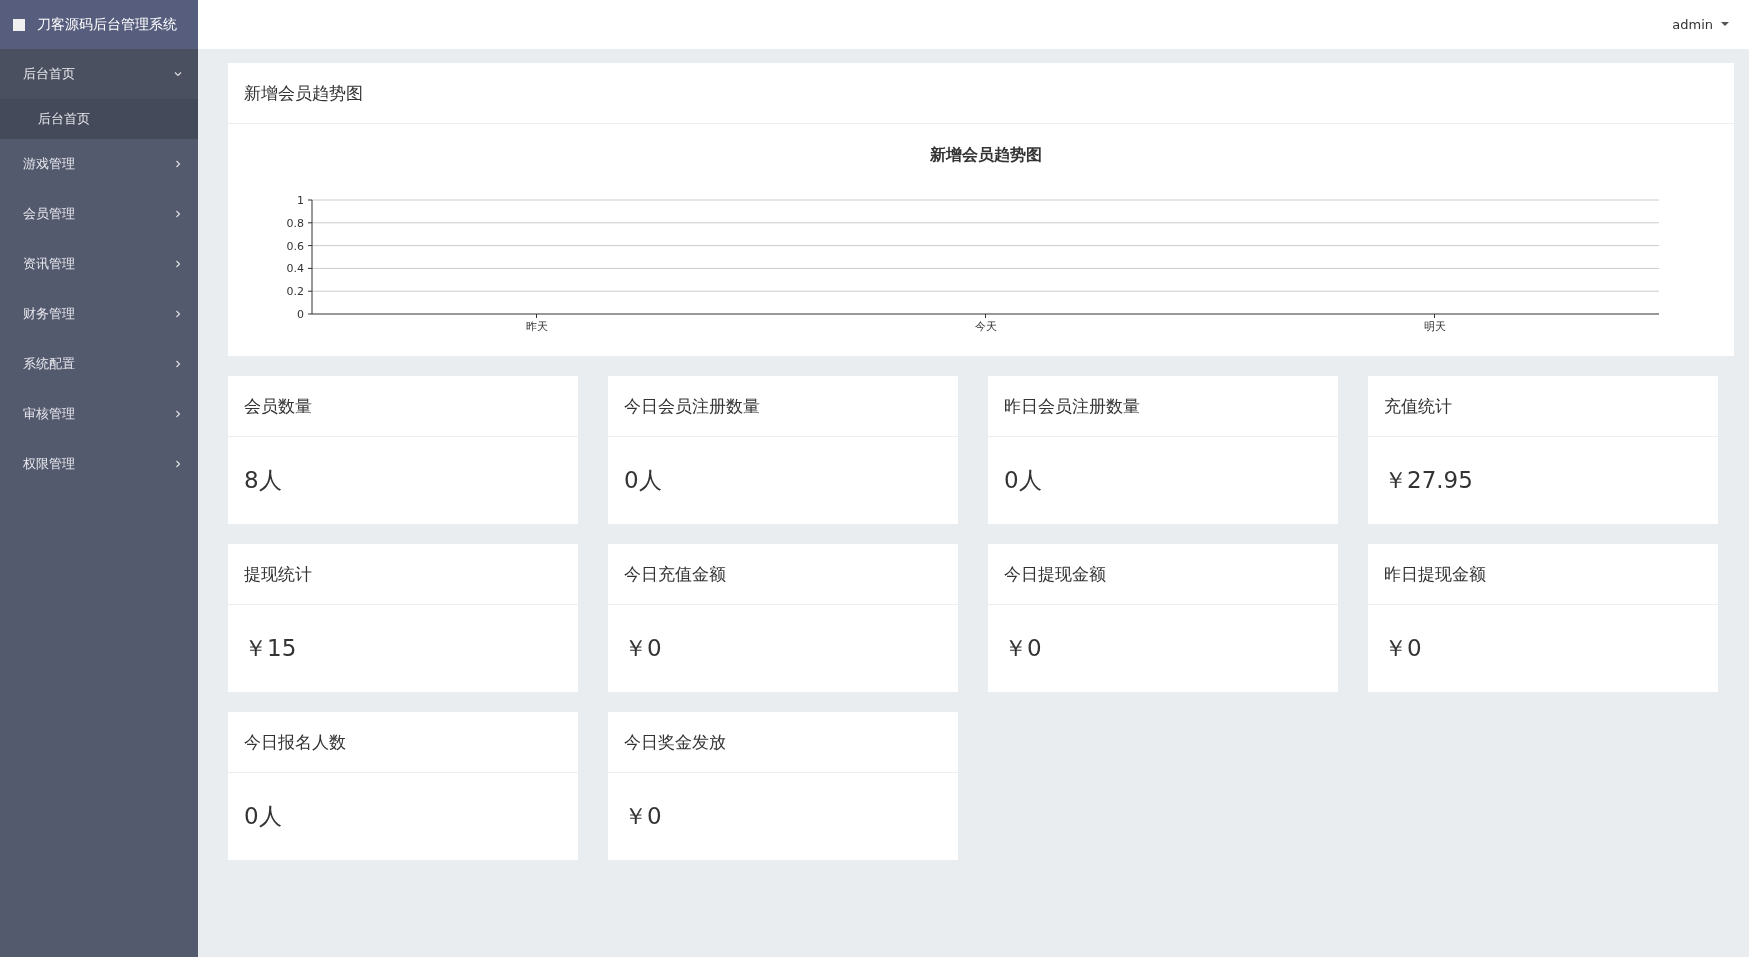 The image size is (1749, 957). I want to click on panel-heading: 新增会员趋势图, so click(981, 93).